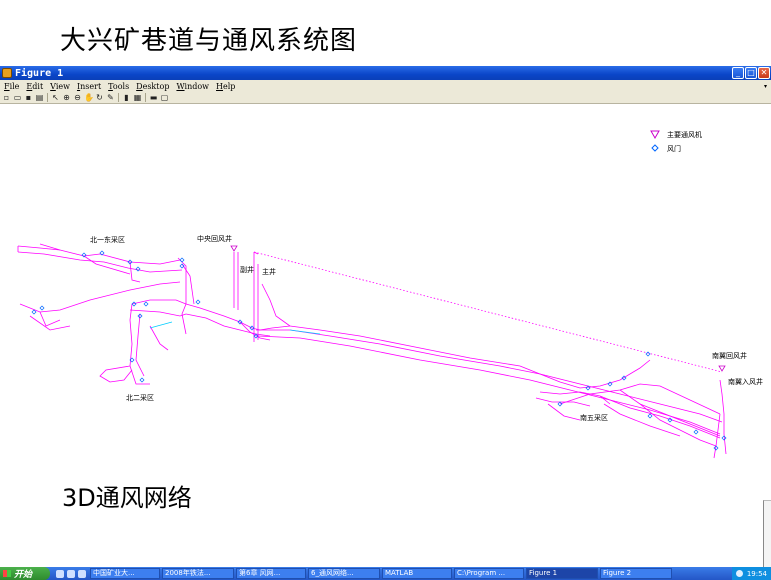 The image size is (771, 580). I want to click on door-legend-marker-icon, so click(655, 148).